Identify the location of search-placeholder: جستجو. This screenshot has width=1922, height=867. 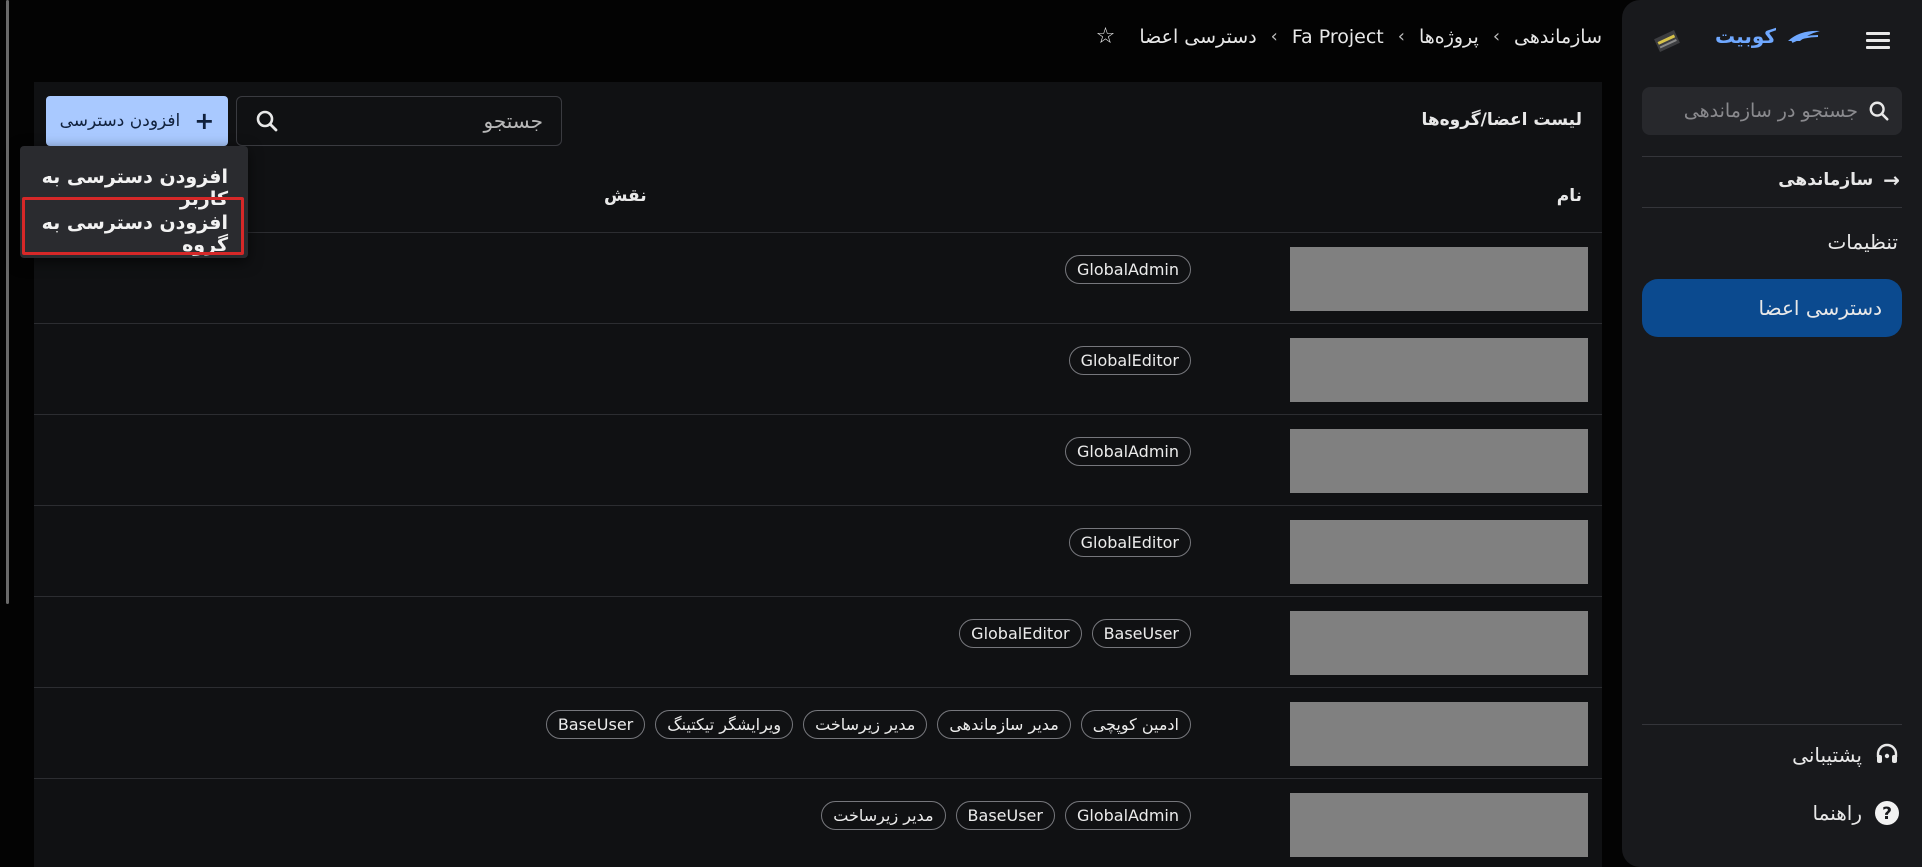
(513, 121).